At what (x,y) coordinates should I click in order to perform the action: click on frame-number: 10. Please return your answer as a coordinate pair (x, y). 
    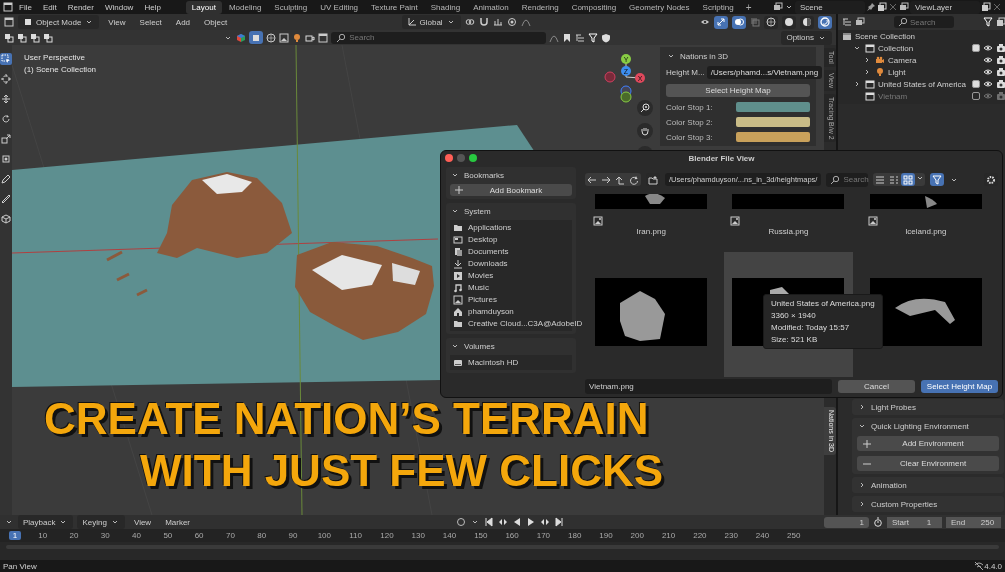
    Looking at the image, I should click on (43, 535).